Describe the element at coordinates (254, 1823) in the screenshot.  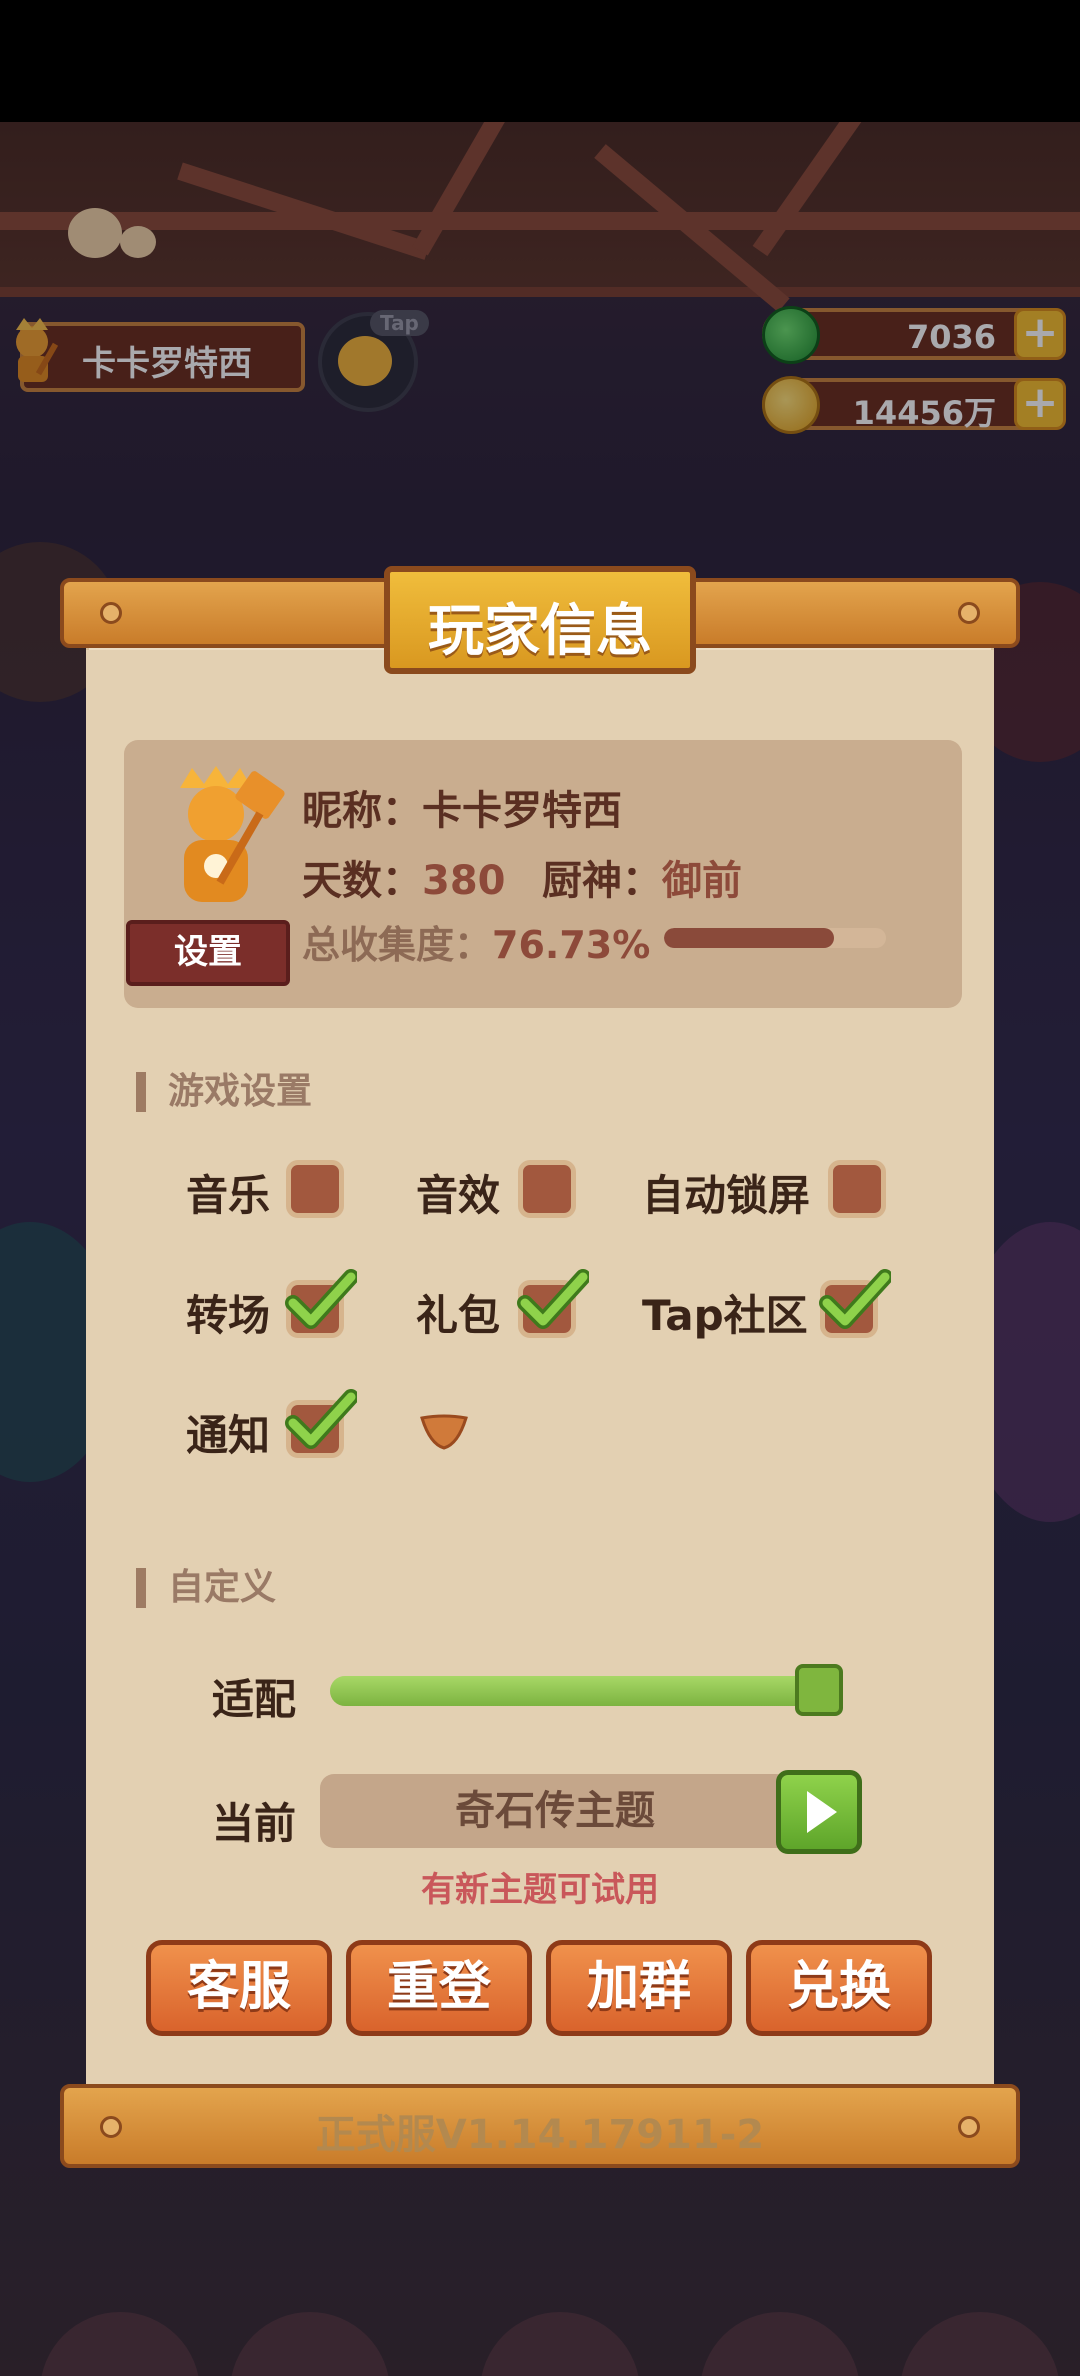
I see `current-theme-label: 当前` at that location.